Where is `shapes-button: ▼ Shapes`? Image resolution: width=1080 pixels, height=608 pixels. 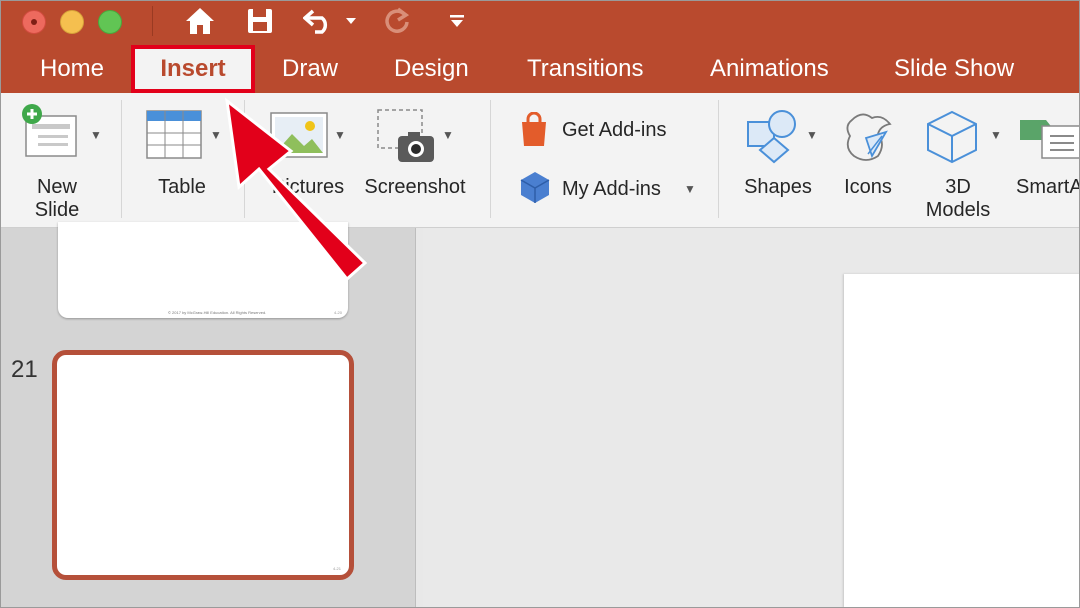
shapes-button: ▼ Shapes is located at coordinates (780, 154).